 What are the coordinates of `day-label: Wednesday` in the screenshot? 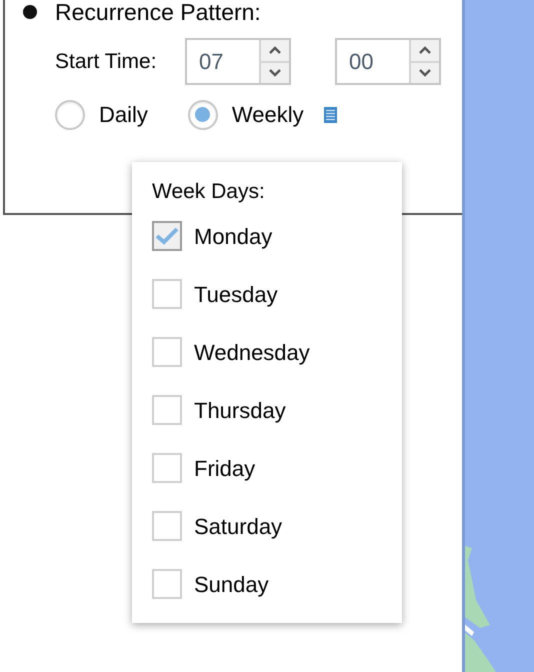 It's located at (252, 352).